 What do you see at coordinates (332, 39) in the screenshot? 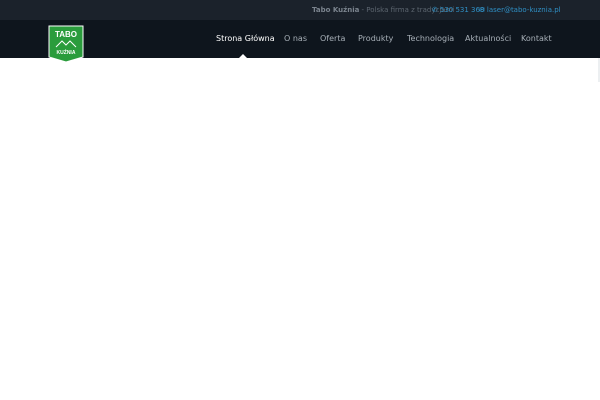
I see `nav-item-oferta: Oferta` at bounding box center [332, 39].